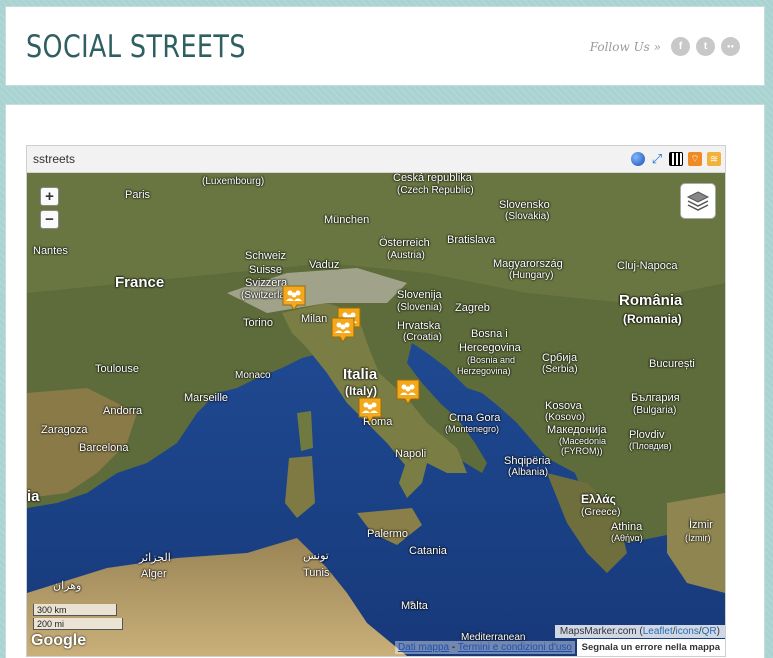  I want to click on leaflet-link: Leaflet, so click(658, 631).